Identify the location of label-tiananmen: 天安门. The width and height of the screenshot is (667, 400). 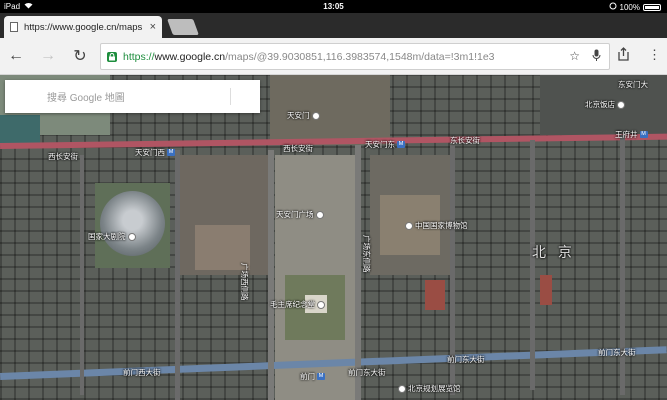
(303, 115).